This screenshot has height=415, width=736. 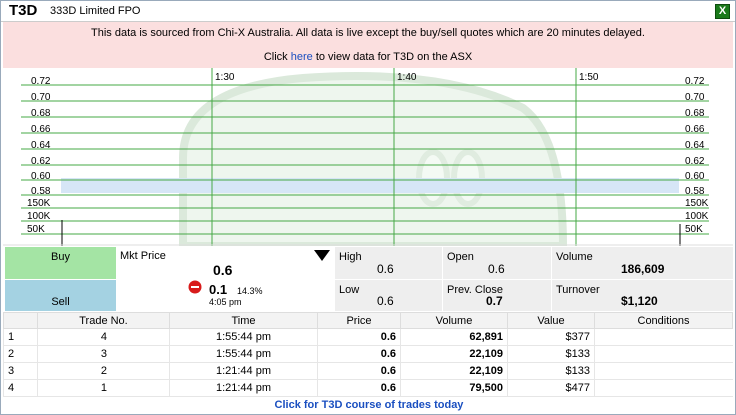 What do you see at coordinates (41, 97) in the screenshot?
I see `y-tick-label-left: 0.70` at bounding box center [41, 97].